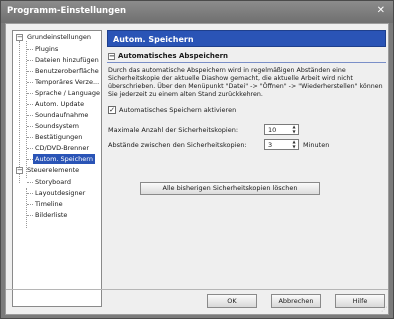 This screenshot has width=394, height=319. Describe the element at coordinates (46, 49) in the screenshot. I see `tree-item-plugins: Plugins` at that location.